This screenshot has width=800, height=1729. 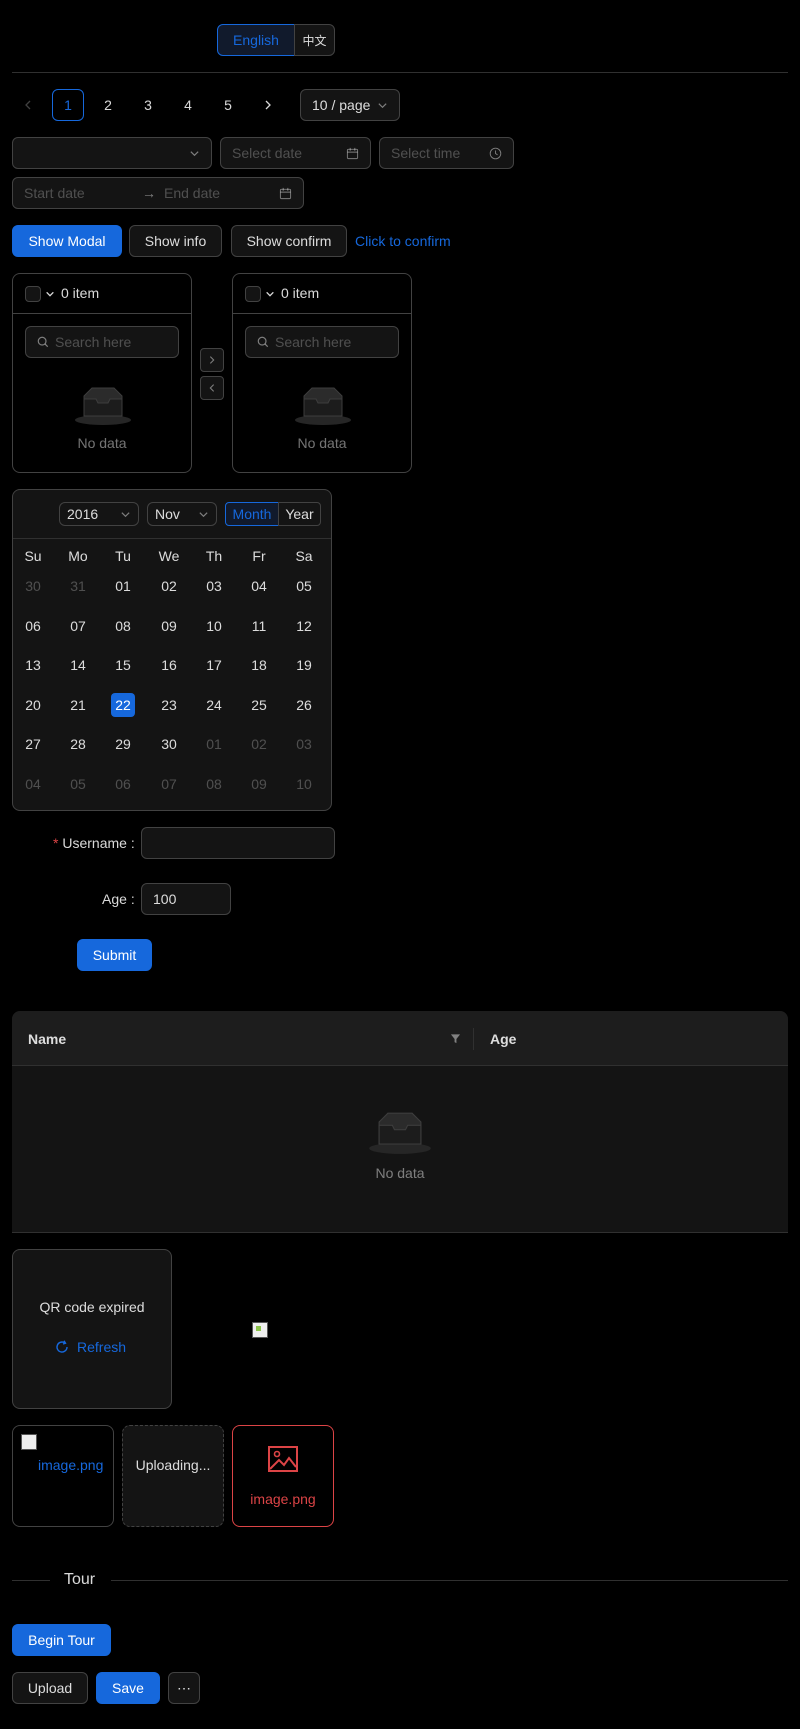 What do you see at coordinates (259, 705) in the screenshot?
I see `calendar-day-cell: 25` at bounding box center [259, 705].